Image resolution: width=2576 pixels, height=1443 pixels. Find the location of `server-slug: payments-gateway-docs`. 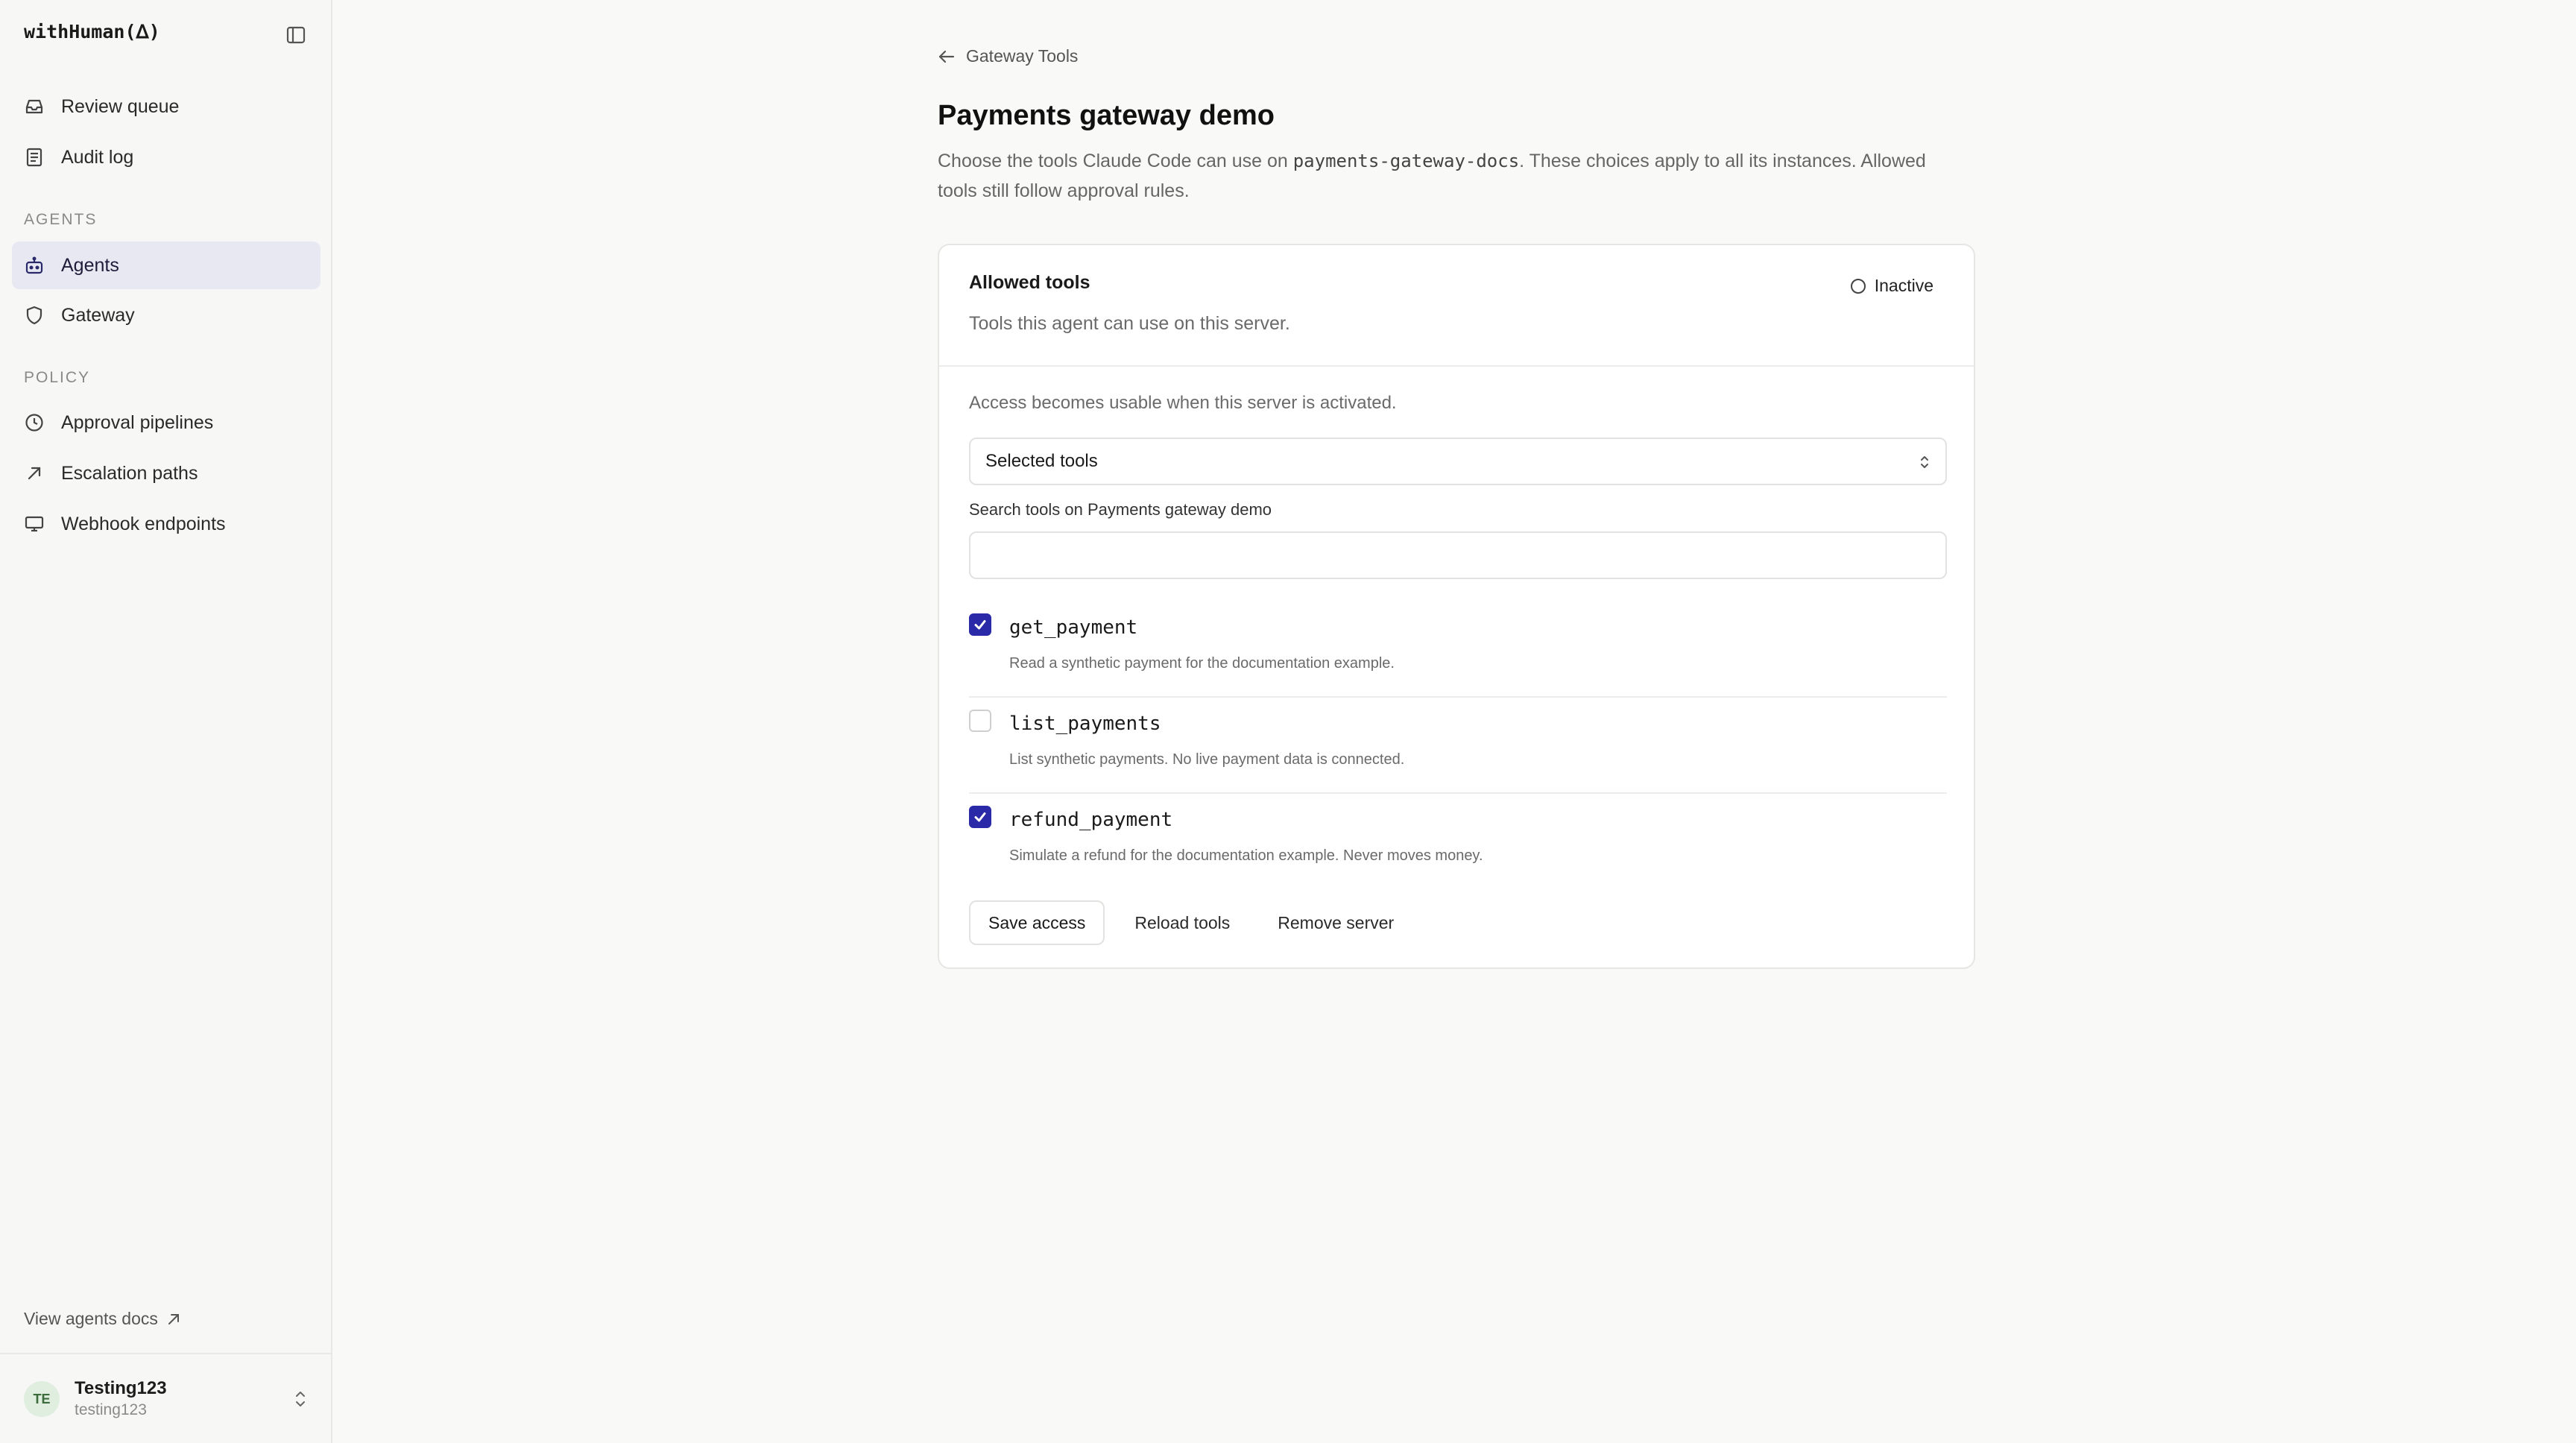

server-slug: payments-gateway-docs is located at coordinates (1406, 161).